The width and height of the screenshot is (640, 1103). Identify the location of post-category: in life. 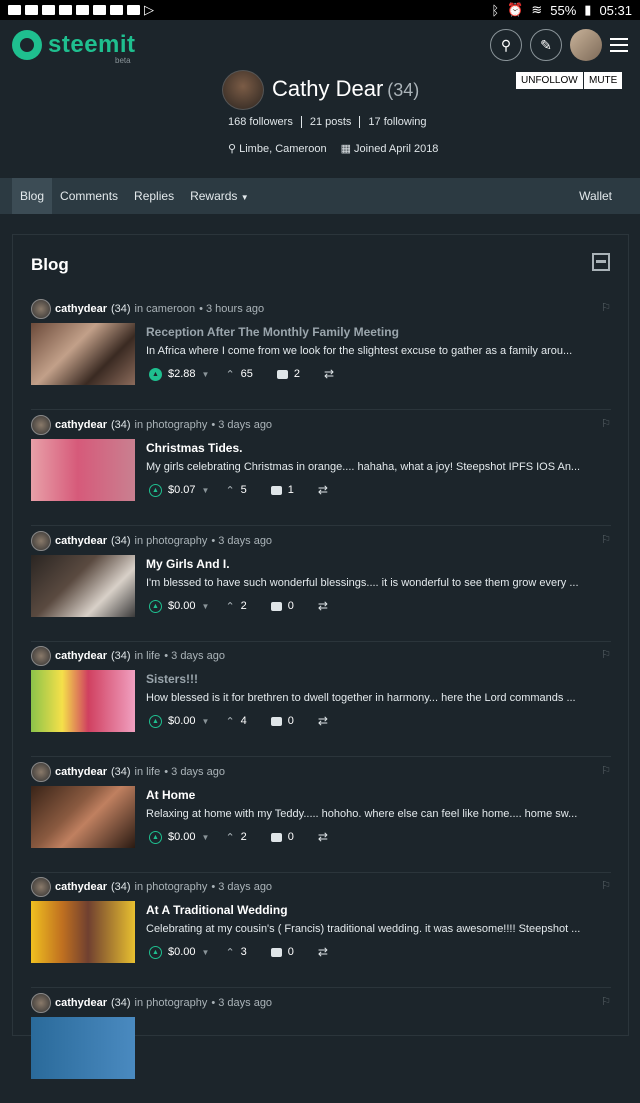
(148, 656).